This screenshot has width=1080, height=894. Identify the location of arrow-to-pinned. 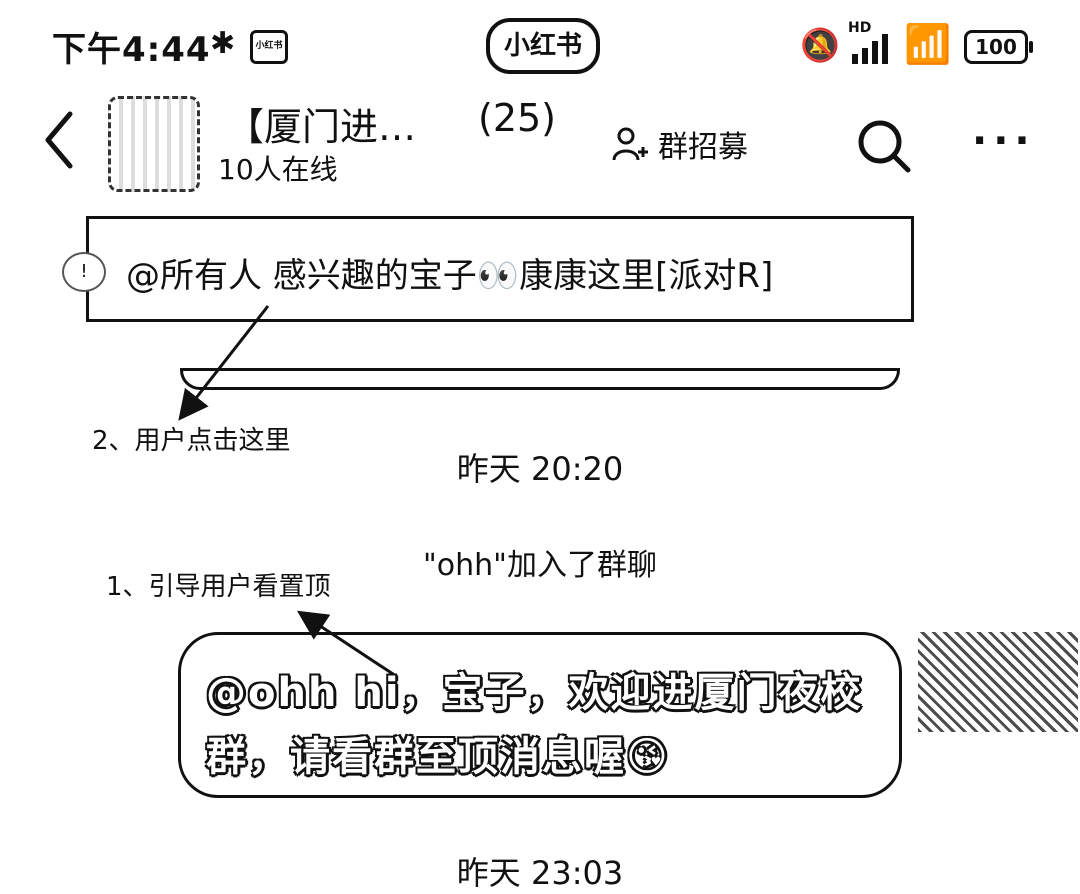
(224, 363).